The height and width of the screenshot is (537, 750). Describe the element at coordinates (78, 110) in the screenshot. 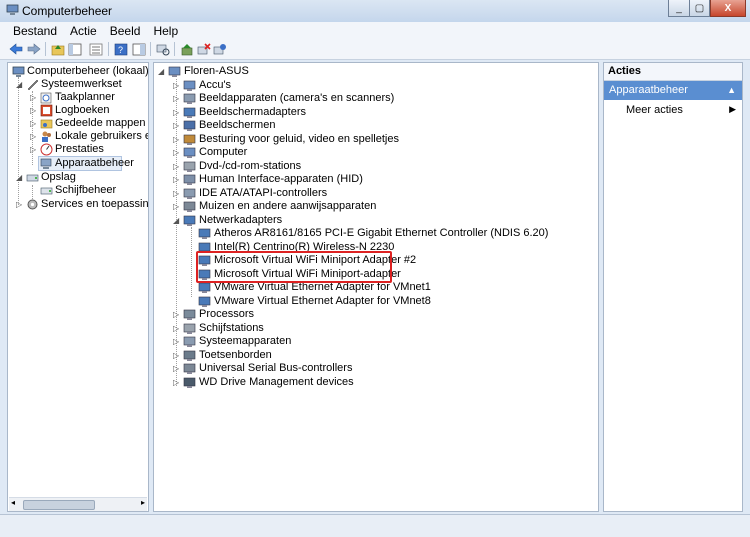

I see `tree-item-logboeken: ▷ Logboeken` at that location.